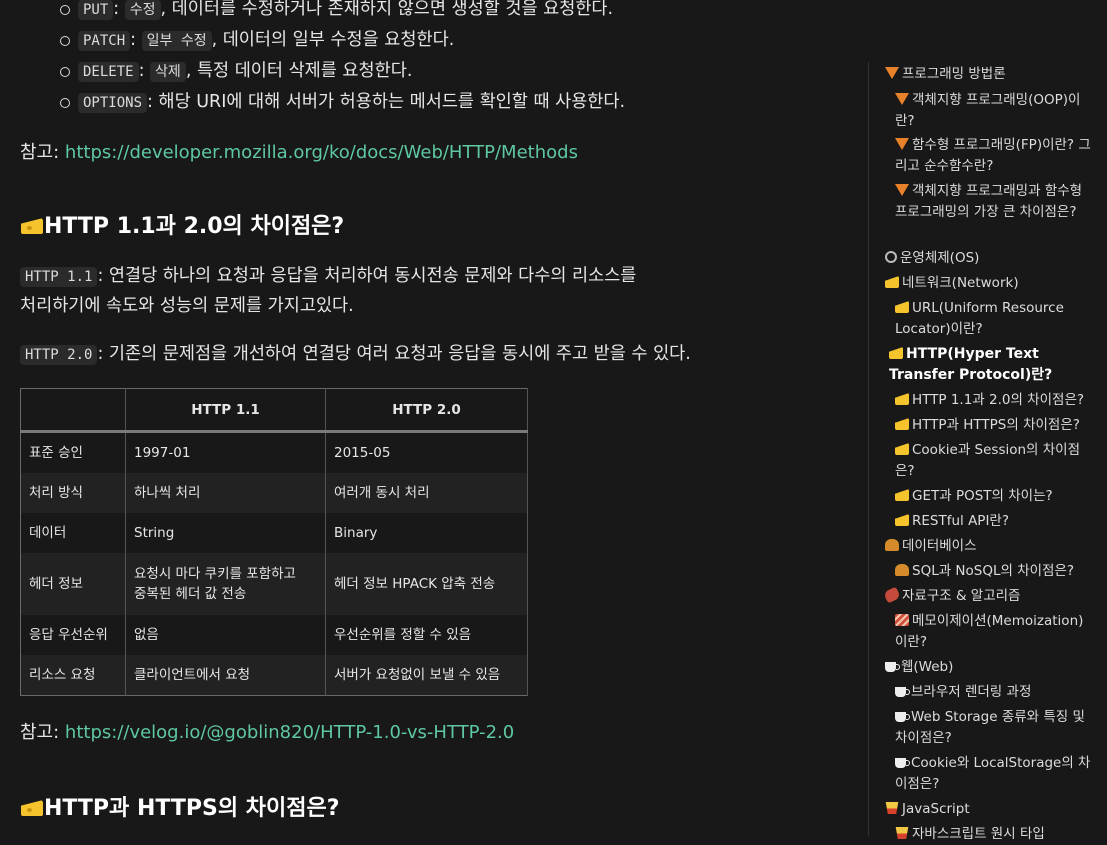 Image resolution: width=1107 pixels, height=845 pixels. What do you see at coordinates (299, 71) in the screenshot?
I see `method-desc: , 특정 데이터 삭제를 요청한다.` at bounding box center [299, 71].